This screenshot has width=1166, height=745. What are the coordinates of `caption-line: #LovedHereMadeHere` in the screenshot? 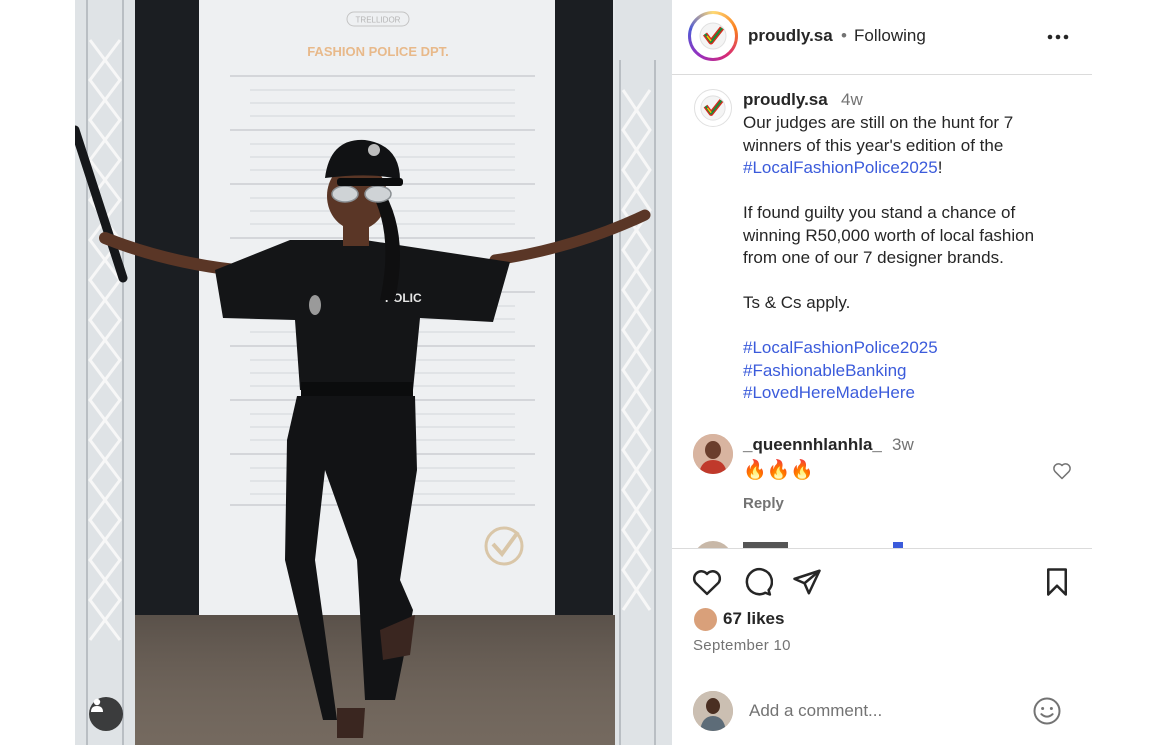 It's located at (908, 393).